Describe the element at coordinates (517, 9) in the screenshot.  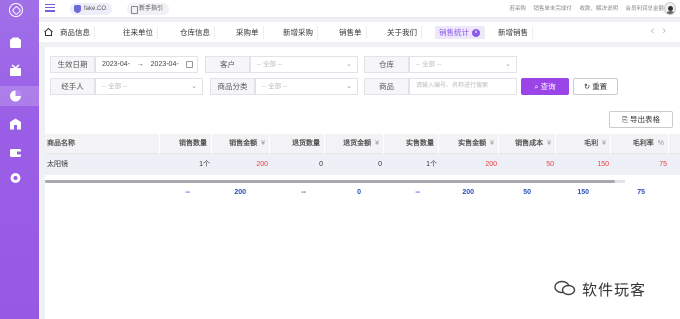
I see `notice-link: 若采购` at that location.